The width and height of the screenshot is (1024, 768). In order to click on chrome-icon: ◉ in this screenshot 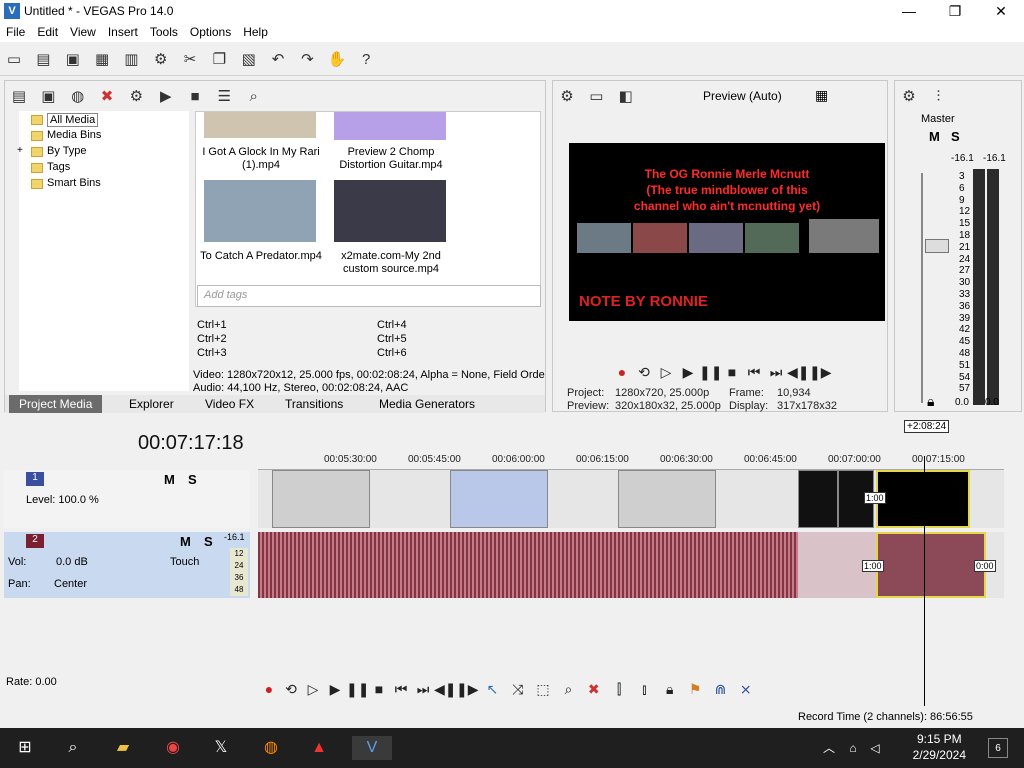, I will do `click(173, 748)`.